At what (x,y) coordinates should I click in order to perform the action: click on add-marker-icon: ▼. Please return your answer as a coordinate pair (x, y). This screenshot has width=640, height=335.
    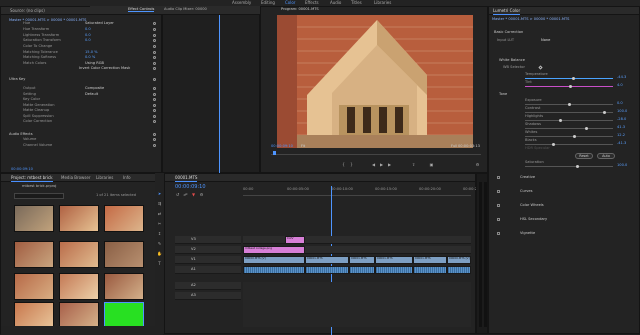
    Looking at the image, I should click on (193, 194).